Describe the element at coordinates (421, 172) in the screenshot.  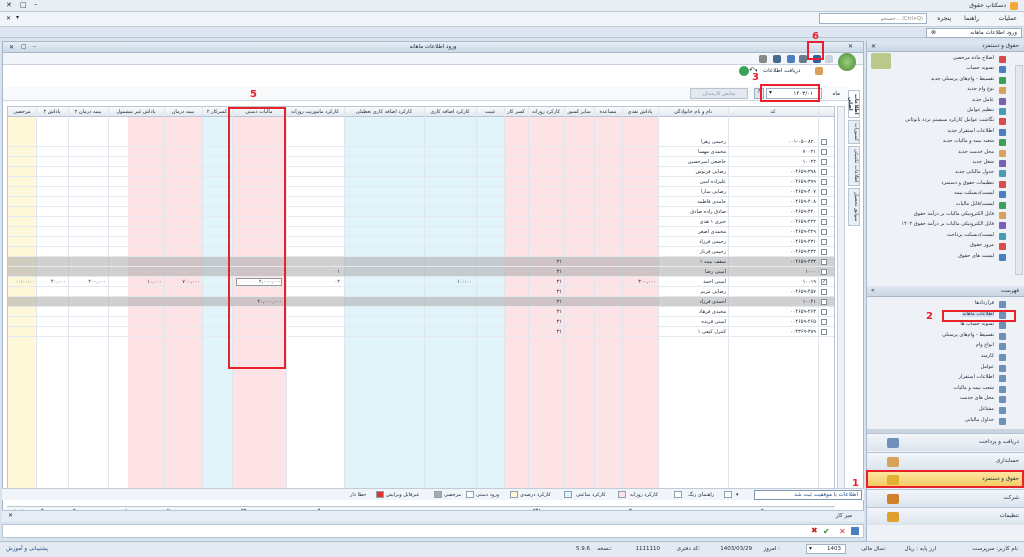
I see `table-row: ۰۰۴۶۵۹-۳۹۸ رضایی فرنوش` at that location.